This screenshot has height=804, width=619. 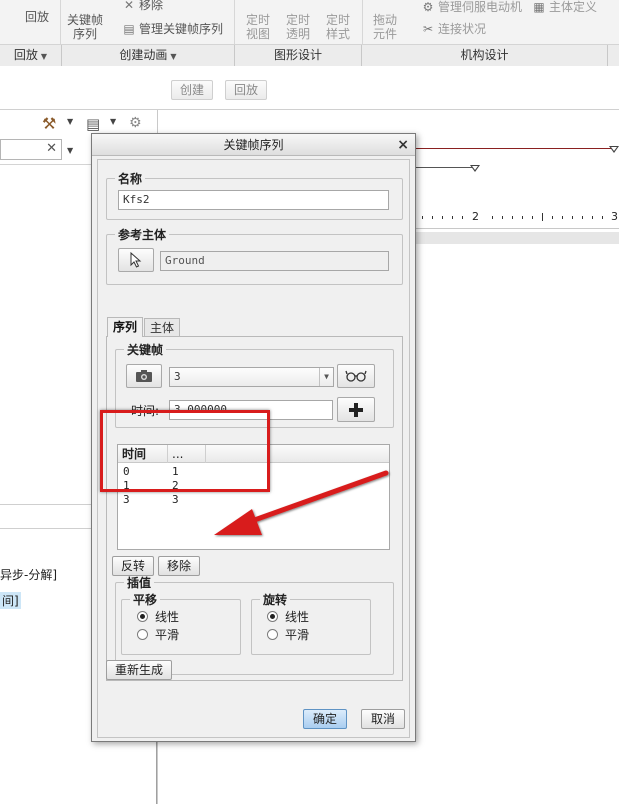 I want to click on servo-icon: ⚙, so click(x=428, y=7).